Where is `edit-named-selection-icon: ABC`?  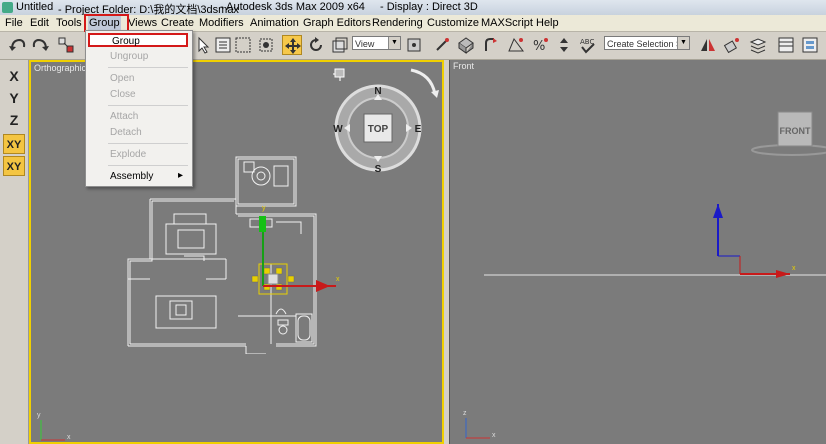 edit-named-selection-icon: ABC is located at coordinates (588, 45).